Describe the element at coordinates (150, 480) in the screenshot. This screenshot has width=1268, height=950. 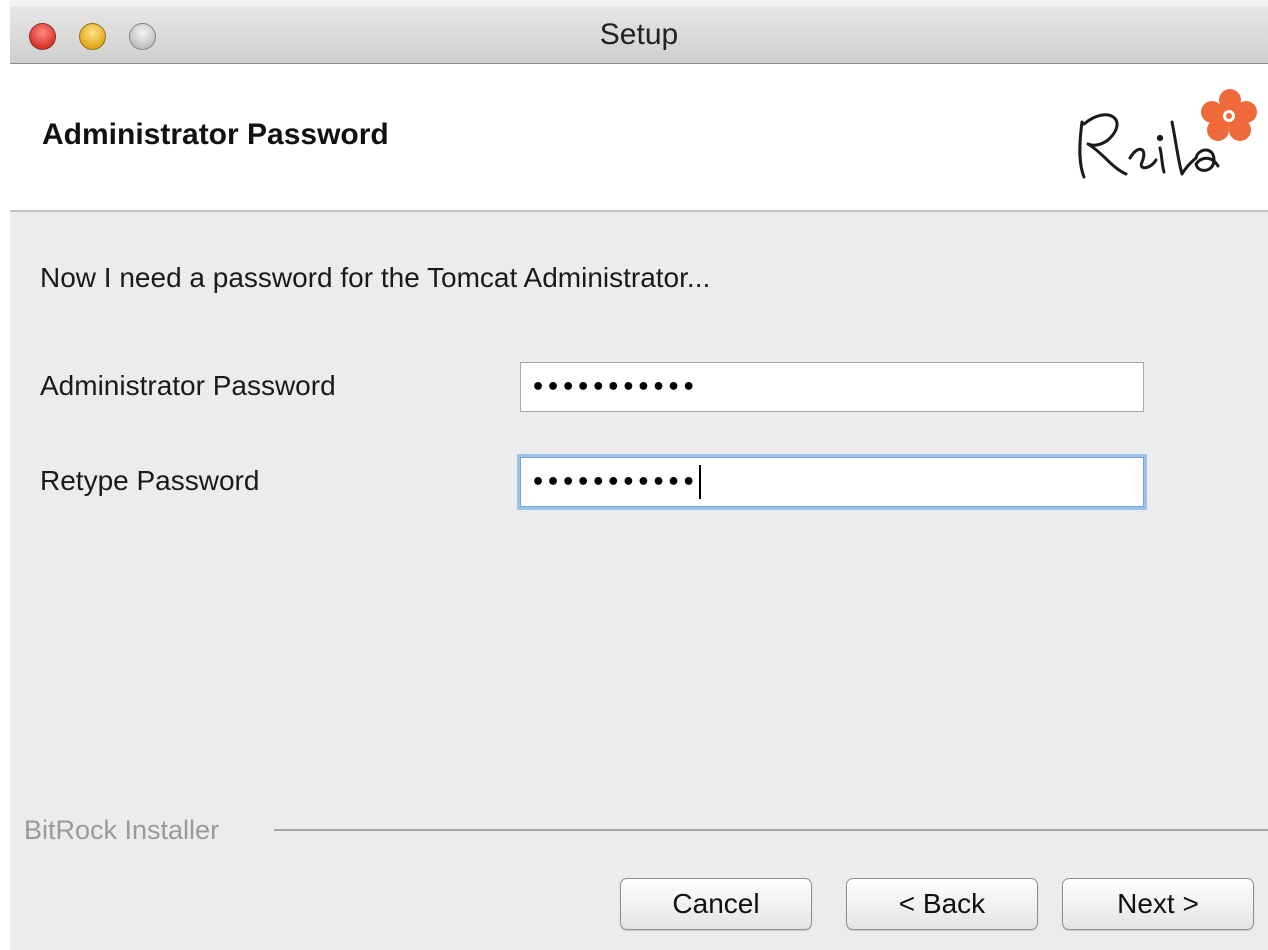
I see `retype-password-label: Retype Password` at that location.